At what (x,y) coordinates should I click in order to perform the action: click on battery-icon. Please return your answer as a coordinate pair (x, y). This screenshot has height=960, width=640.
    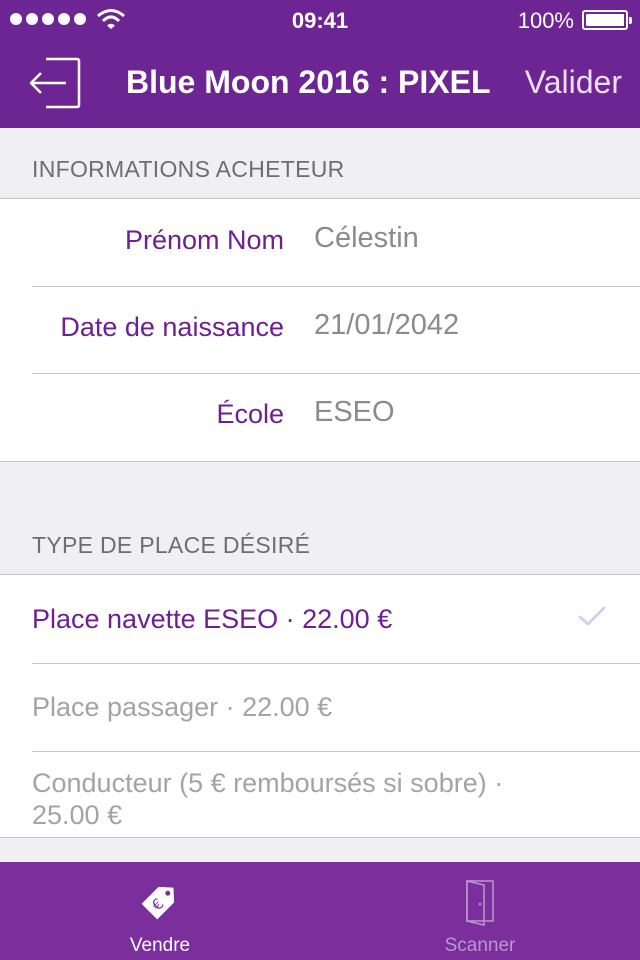
    Looking at the image, I should click on (607, 20).